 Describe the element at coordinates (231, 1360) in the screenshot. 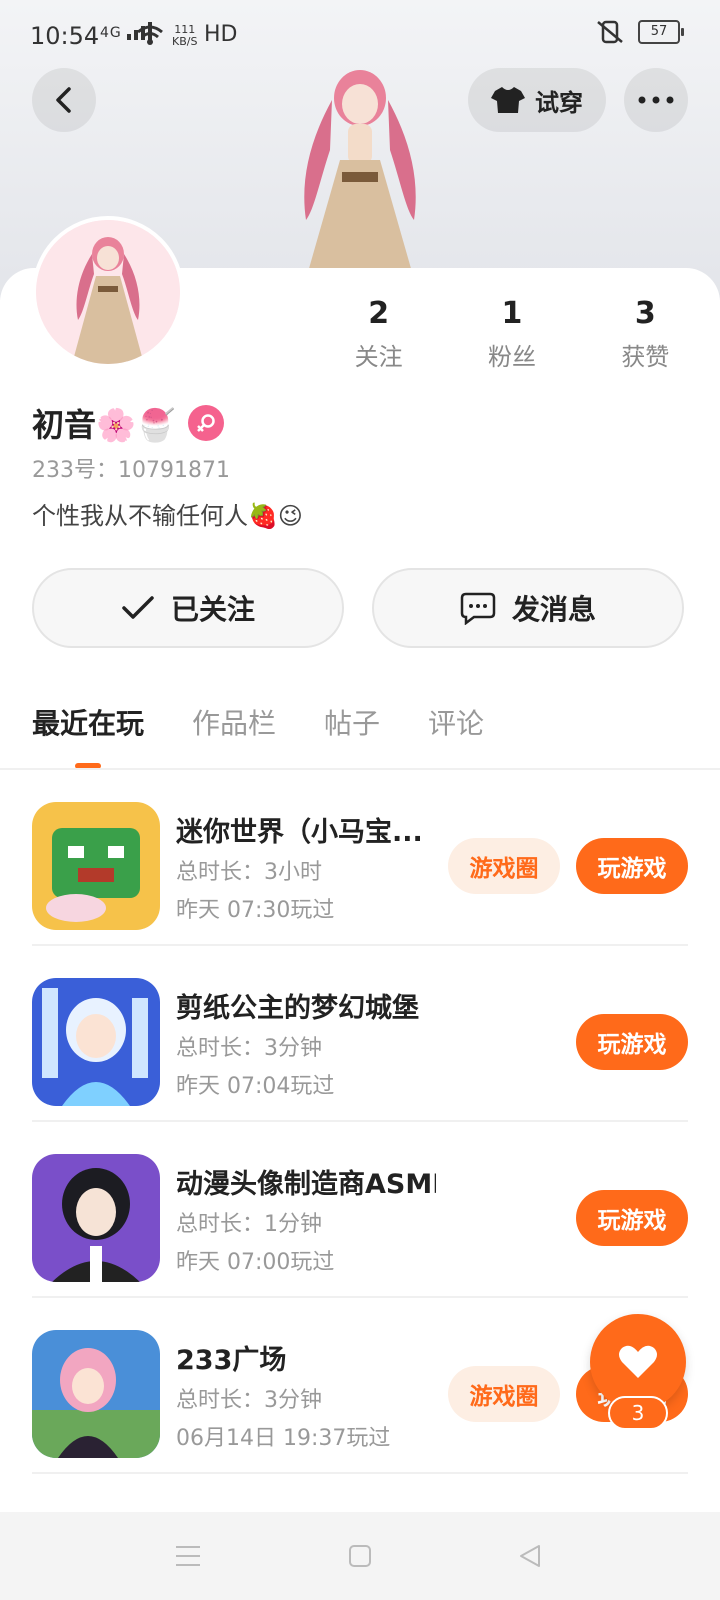

I see `game-title: 233广场` at that location.